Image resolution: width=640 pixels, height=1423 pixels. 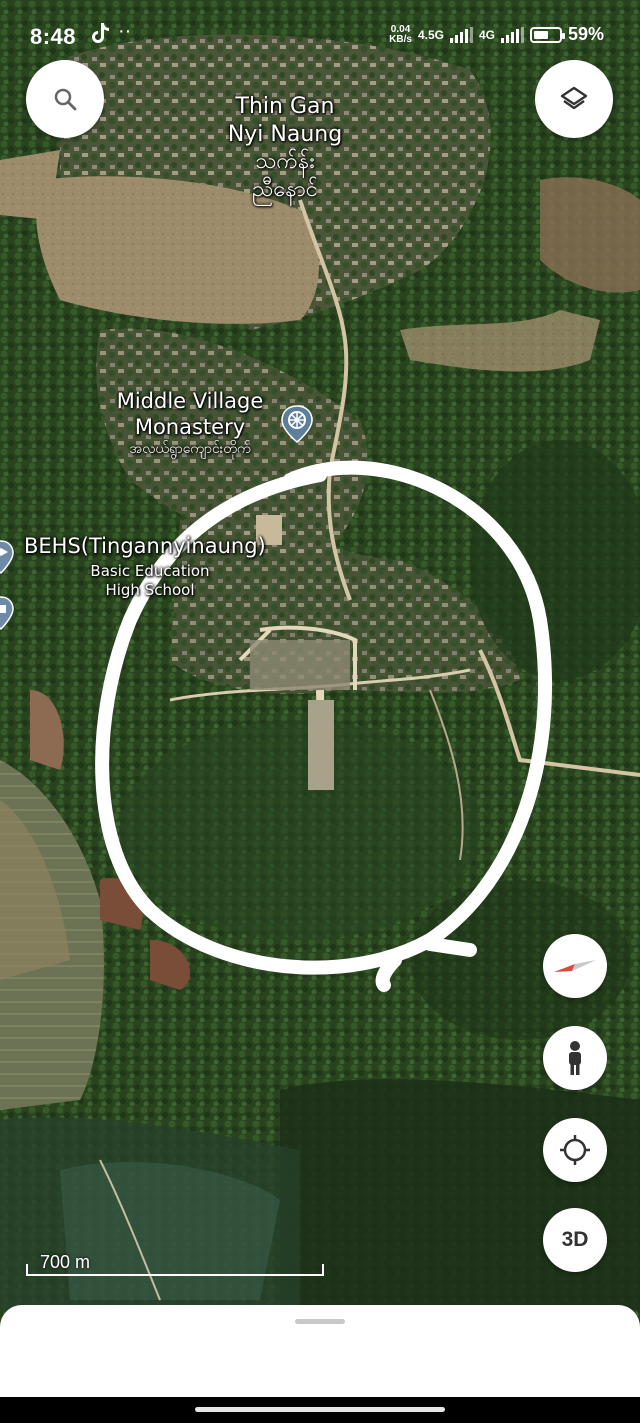 What do you see at coordinates (430, 34) in the screenshot?
I see `network-type-1: 4.5G` at bounding box center [430, 34].